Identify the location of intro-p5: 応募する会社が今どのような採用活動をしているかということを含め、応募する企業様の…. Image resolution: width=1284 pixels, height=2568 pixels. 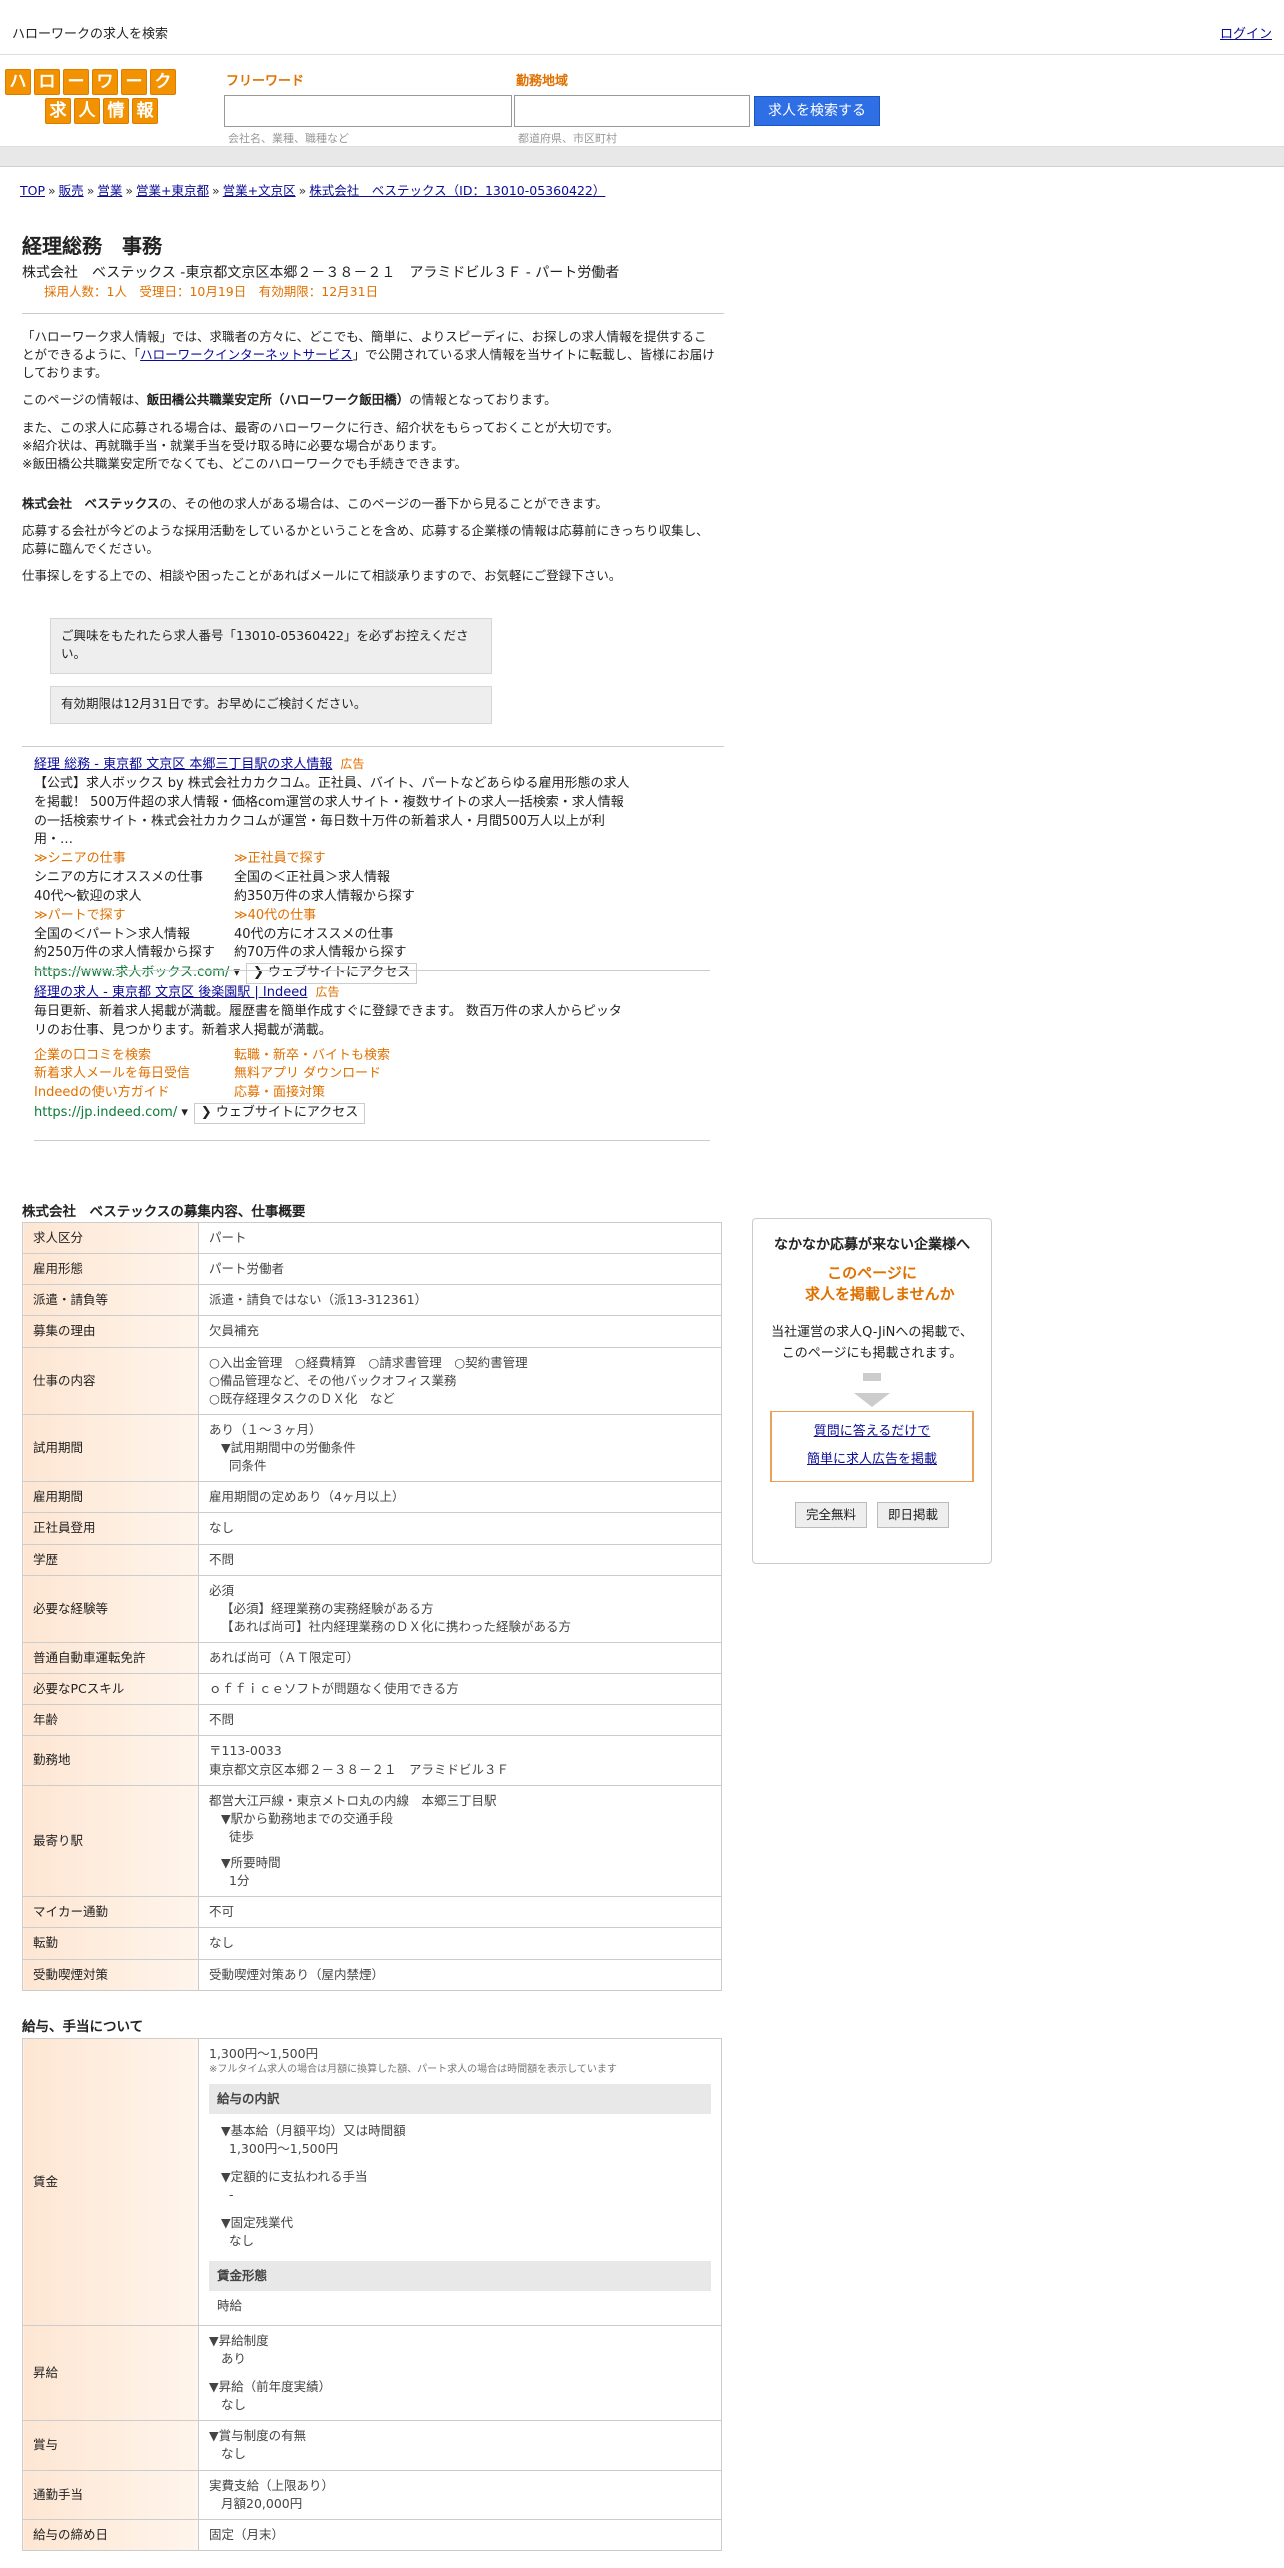
(365, 540).